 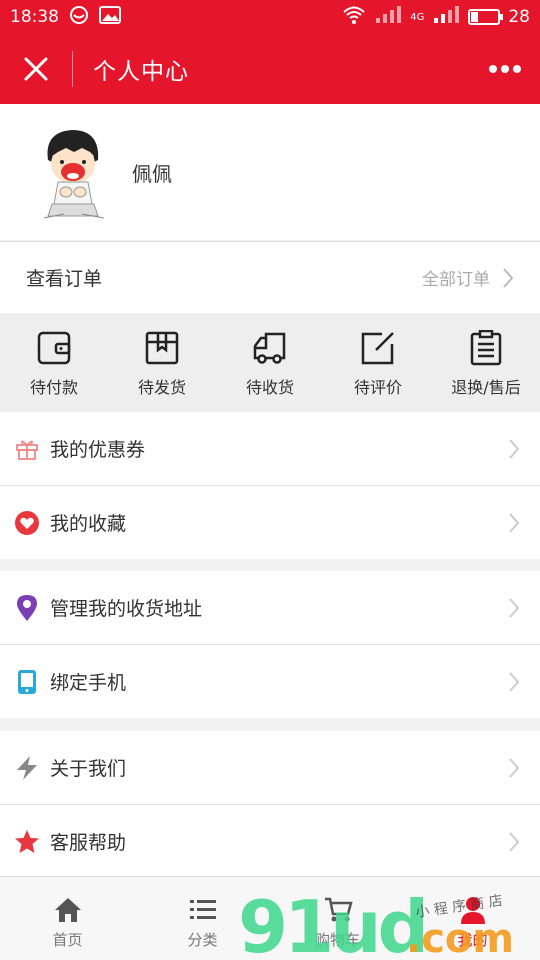 I want to click on heart-icon, so click(x=27, y=523).